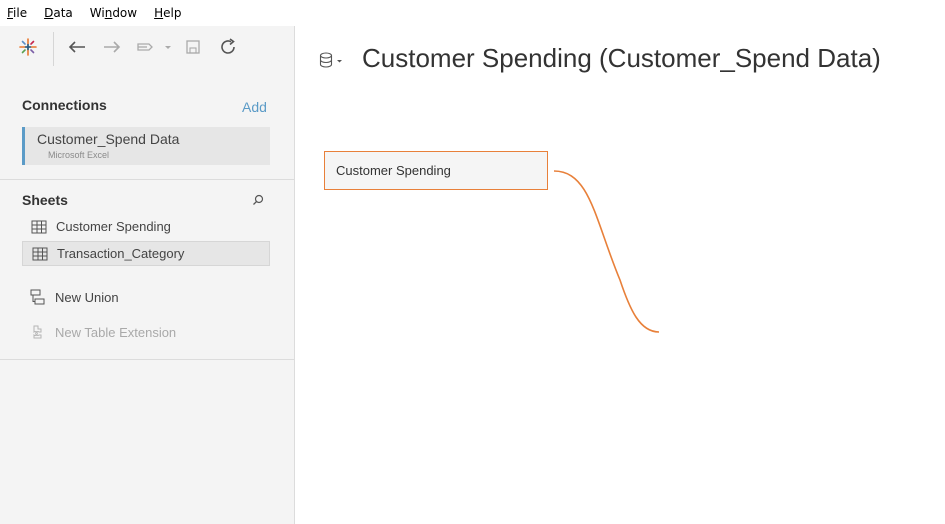 This screenshot has width=945, height=524. What do you see at coordinates (193, 47) in the screenshot?
I see `save-icon` at bounding box center [193, 47].